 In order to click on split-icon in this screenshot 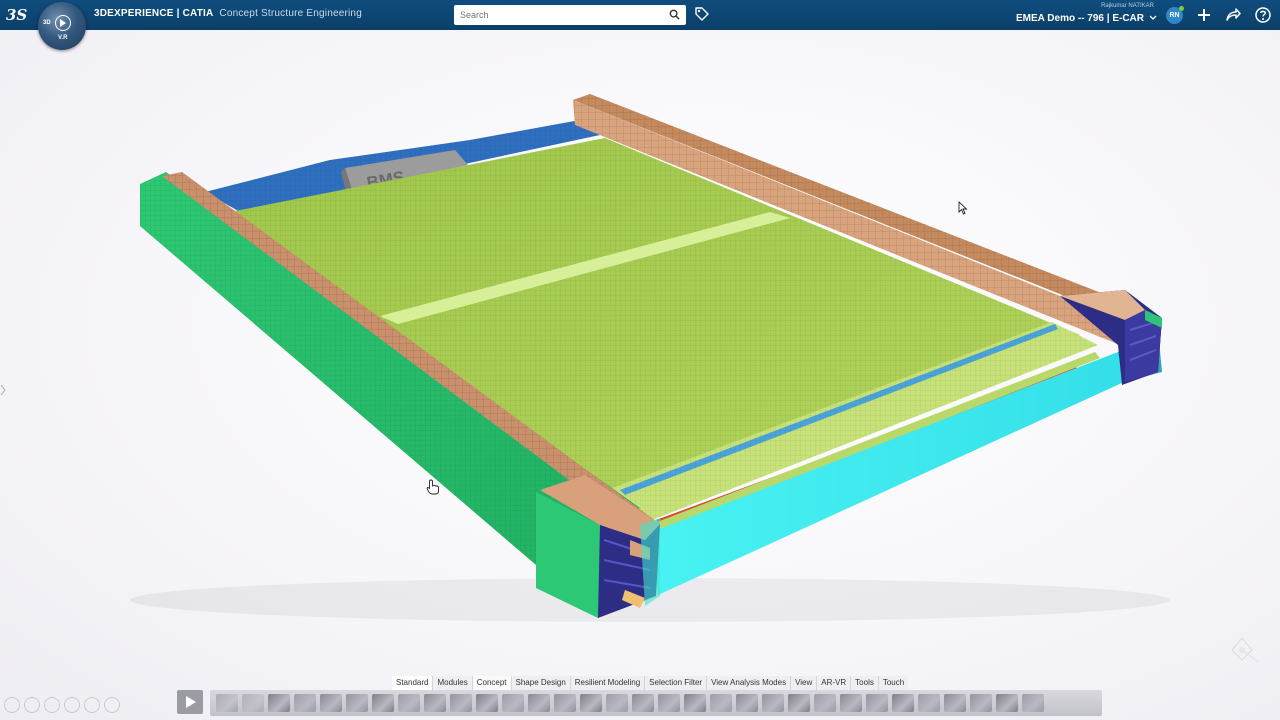, I will do `click(591, 703)`.